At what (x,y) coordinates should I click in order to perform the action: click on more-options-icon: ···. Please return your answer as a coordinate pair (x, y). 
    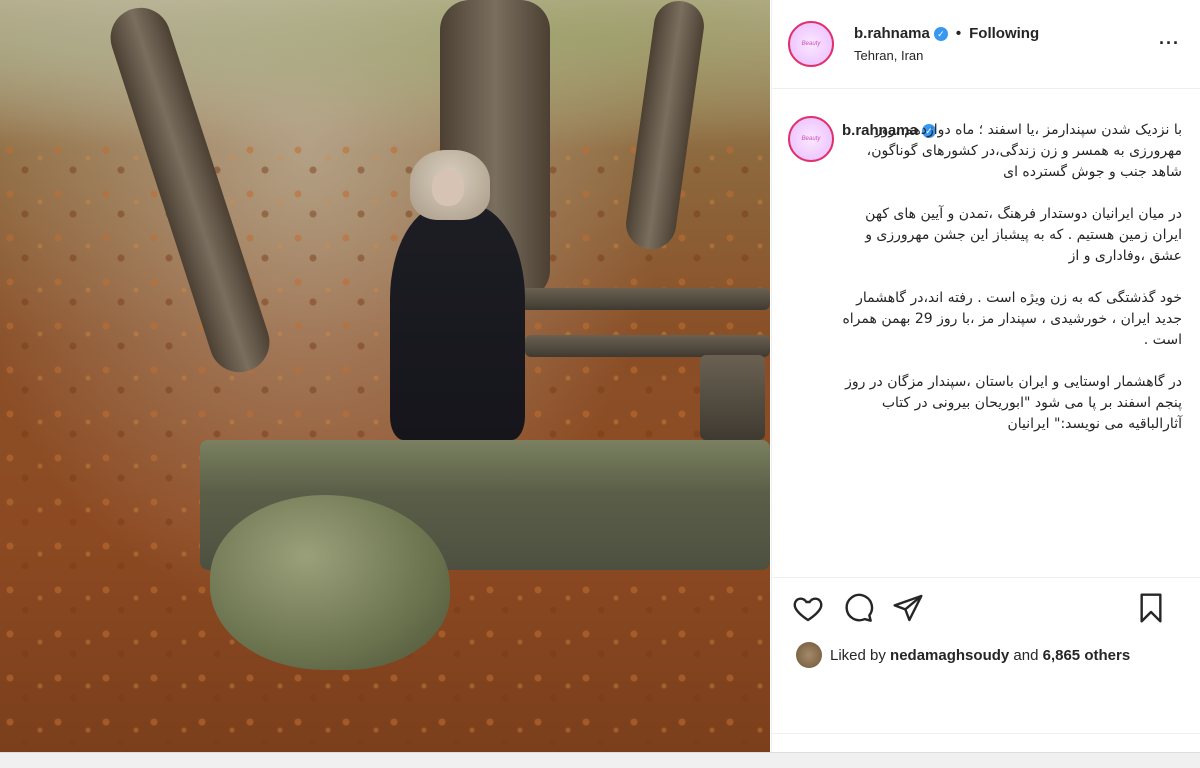
    Looking at the image, I should click on (1169, 43).